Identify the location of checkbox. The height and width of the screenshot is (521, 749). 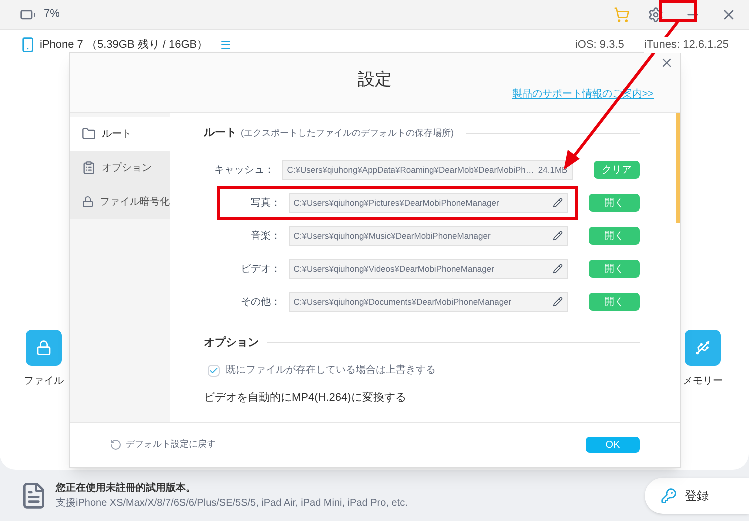
(214, 370).